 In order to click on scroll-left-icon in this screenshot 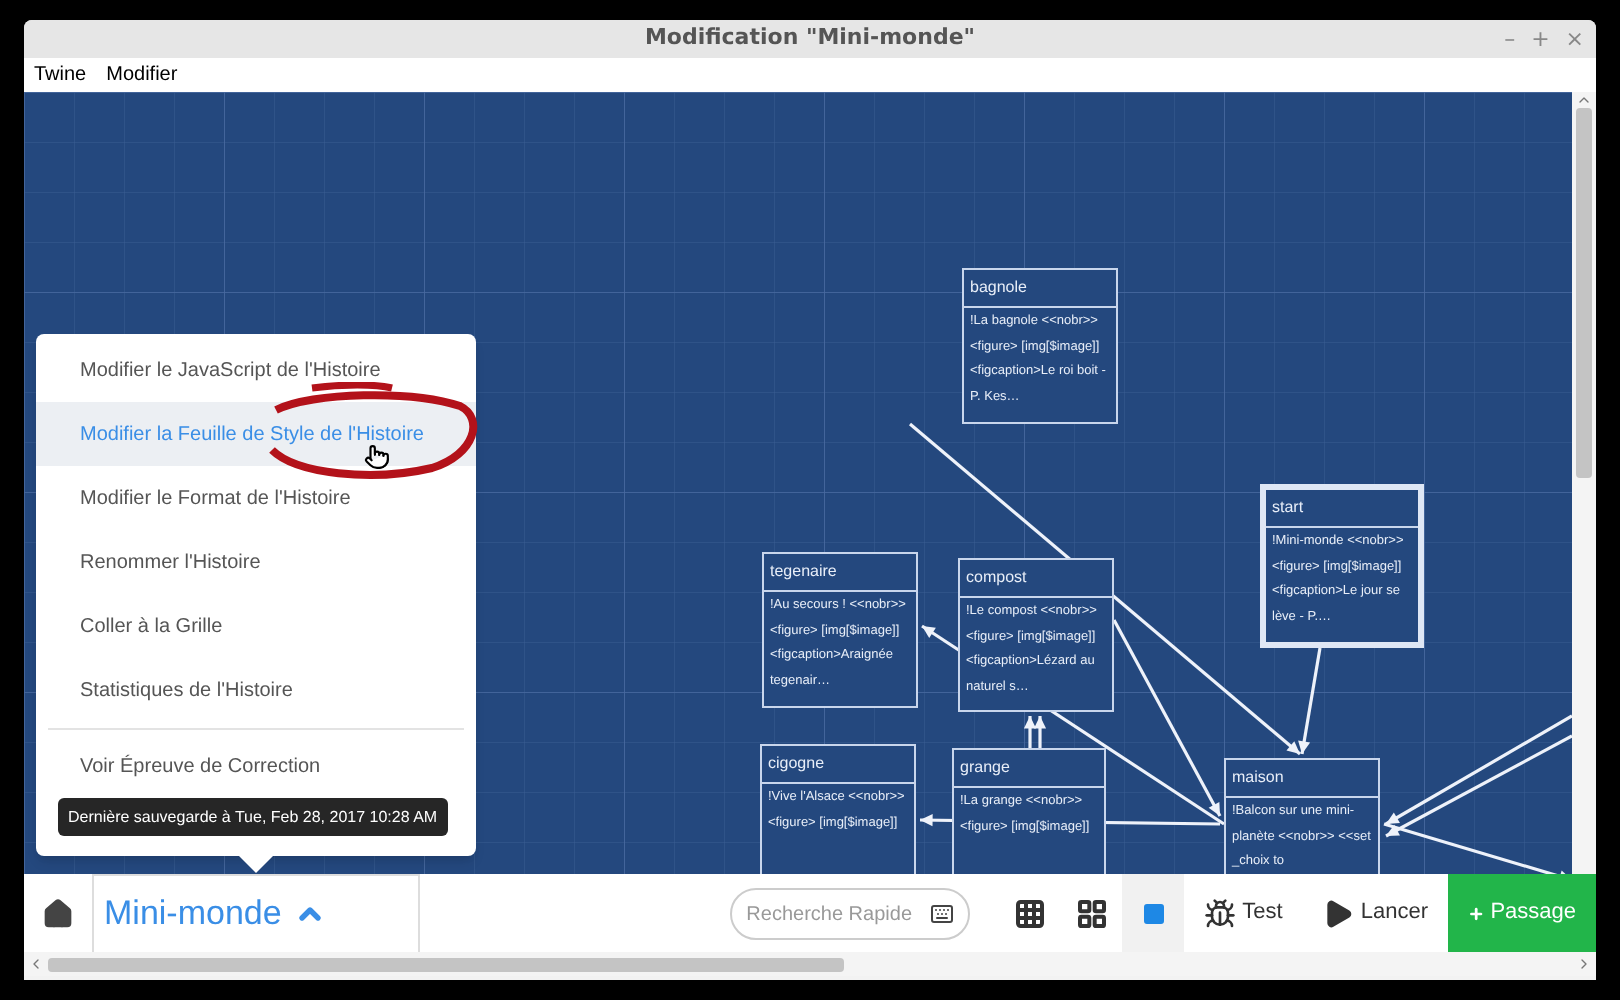, I will do `click(36, 964)`.